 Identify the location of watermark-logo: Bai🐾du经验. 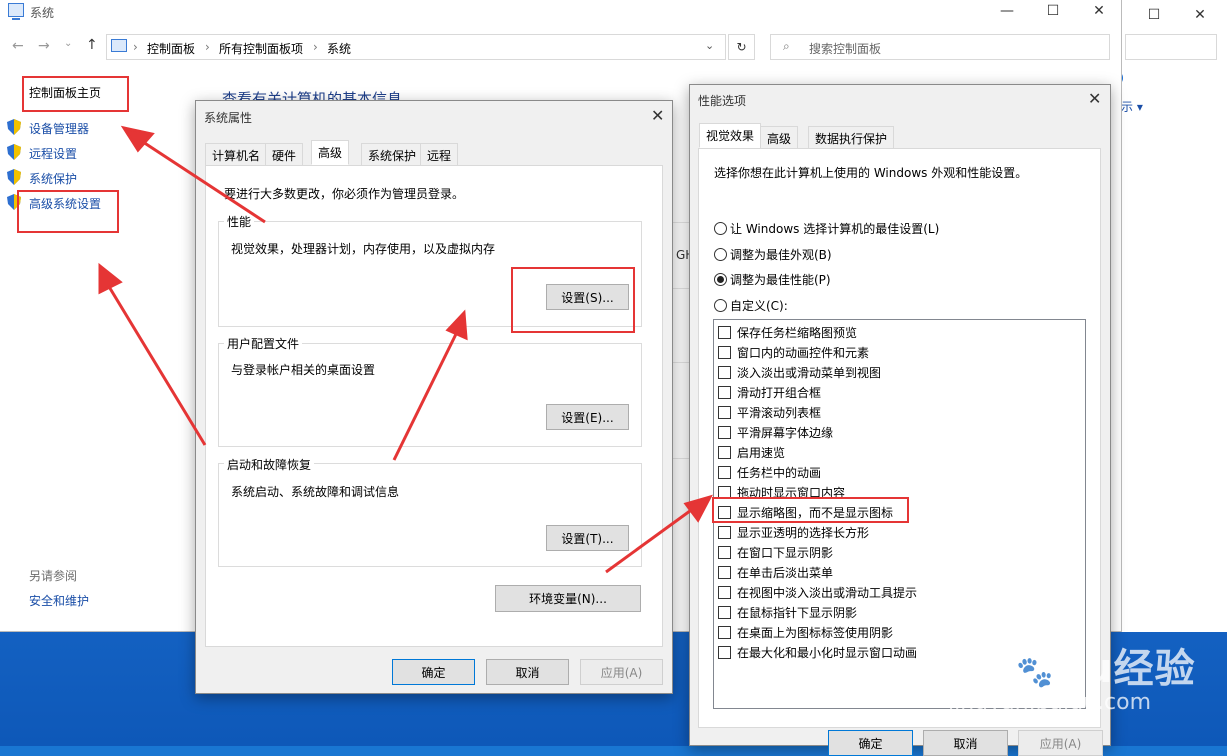
(1069, 665).